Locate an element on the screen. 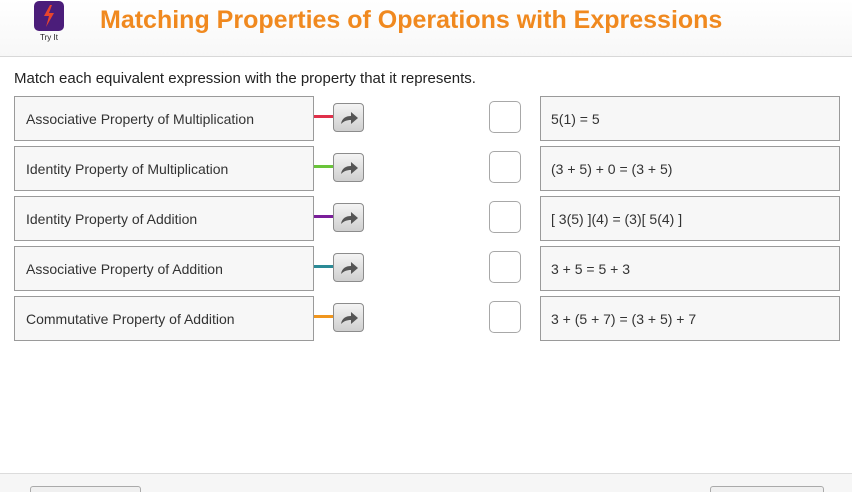  property-item: Identity Property of Multiplication is located at coordinates (164, 168).